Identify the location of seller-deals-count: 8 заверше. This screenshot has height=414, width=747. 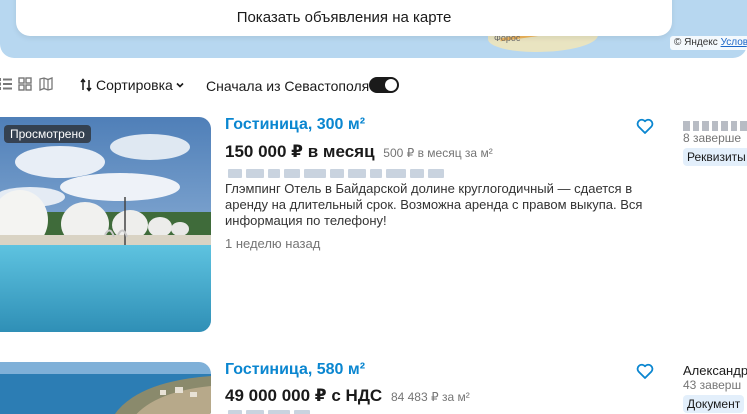
(712, 138).